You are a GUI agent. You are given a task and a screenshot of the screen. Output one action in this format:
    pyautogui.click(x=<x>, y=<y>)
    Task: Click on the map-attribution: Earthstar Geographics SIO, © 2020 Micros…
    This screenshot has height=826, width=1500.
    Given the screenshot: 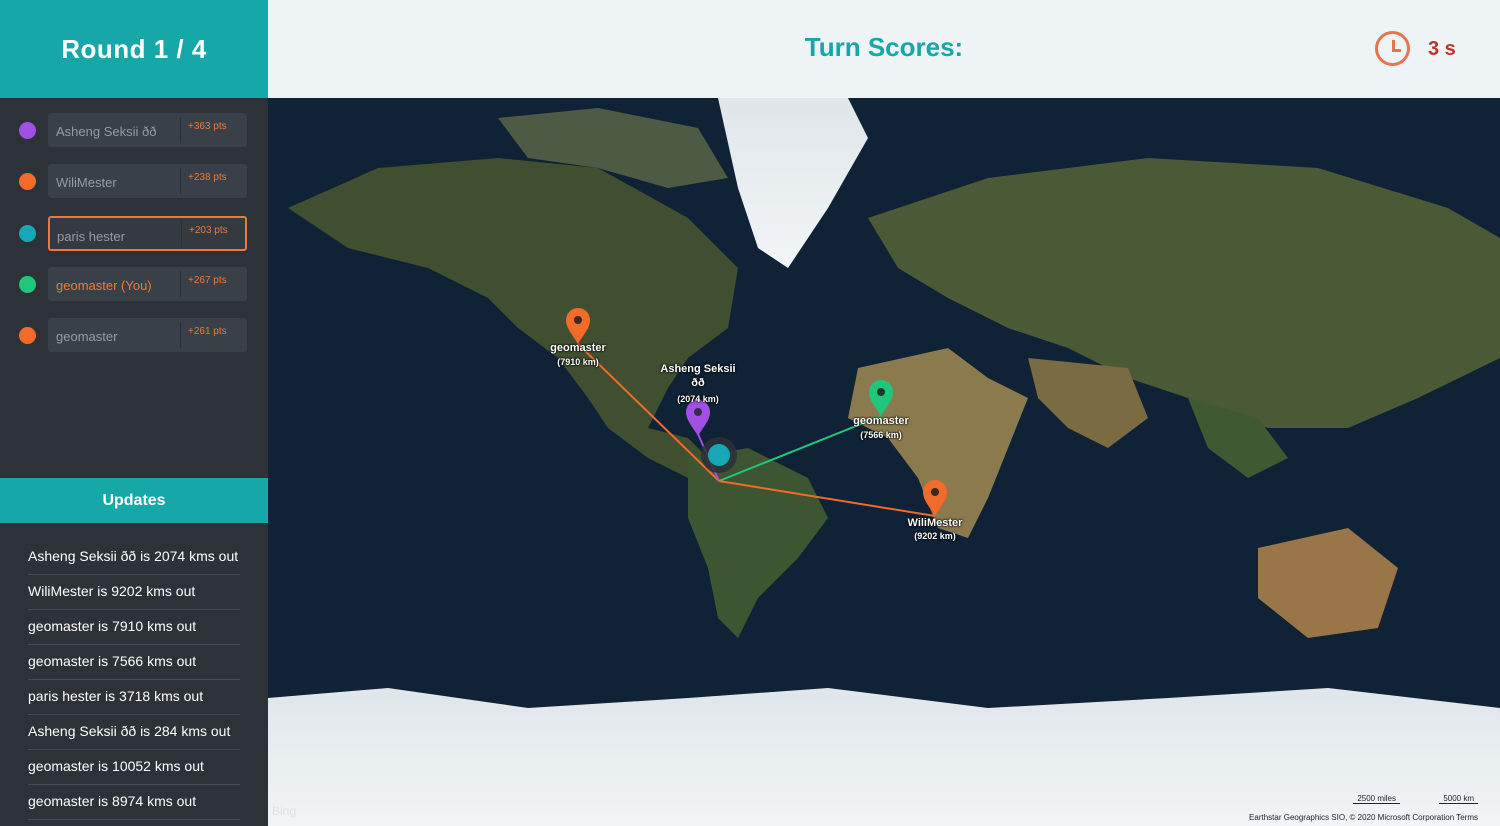 What is the action you would take?
    pyautogui.click(x=1363, y=817)
    